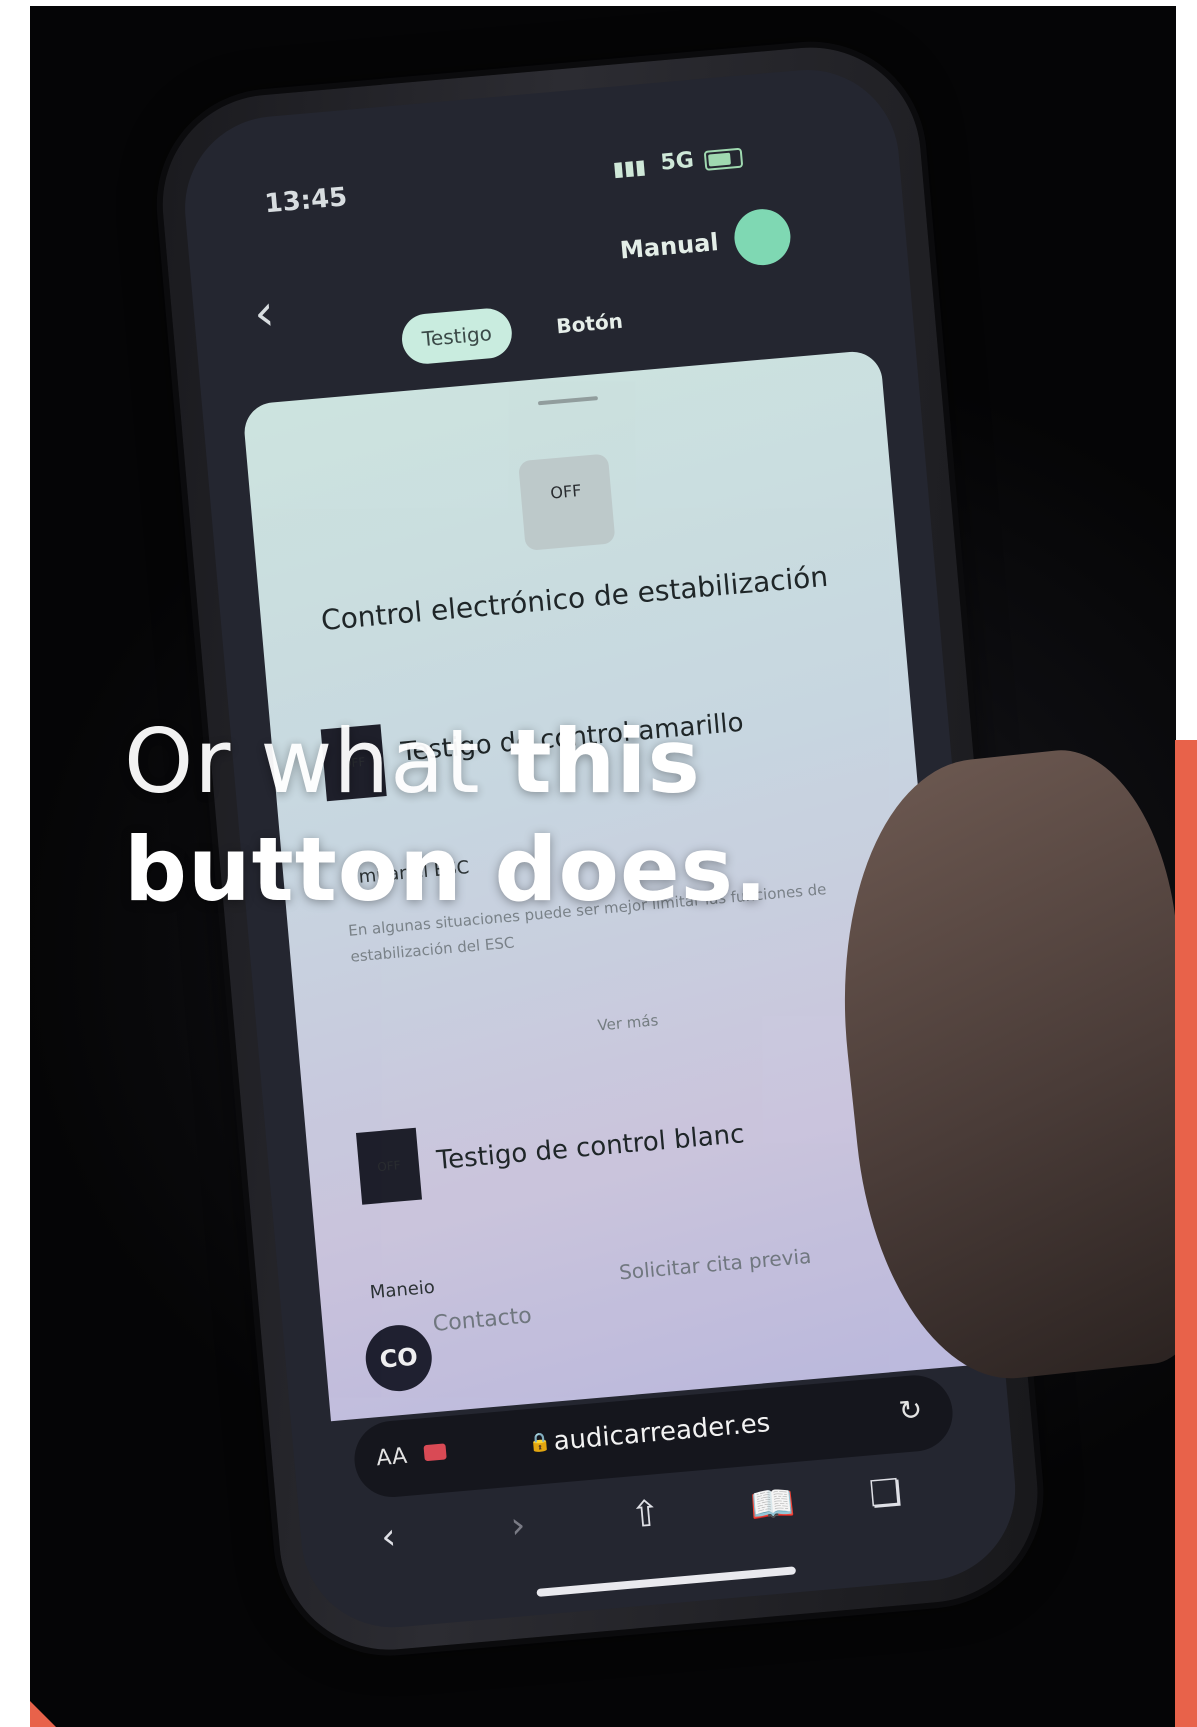 The image size is (1197, 1727). What do you see at coordinates (456, 336) in the screenshot?
I see `tab-testigo: Testigo` at bounding box center [456, 336].